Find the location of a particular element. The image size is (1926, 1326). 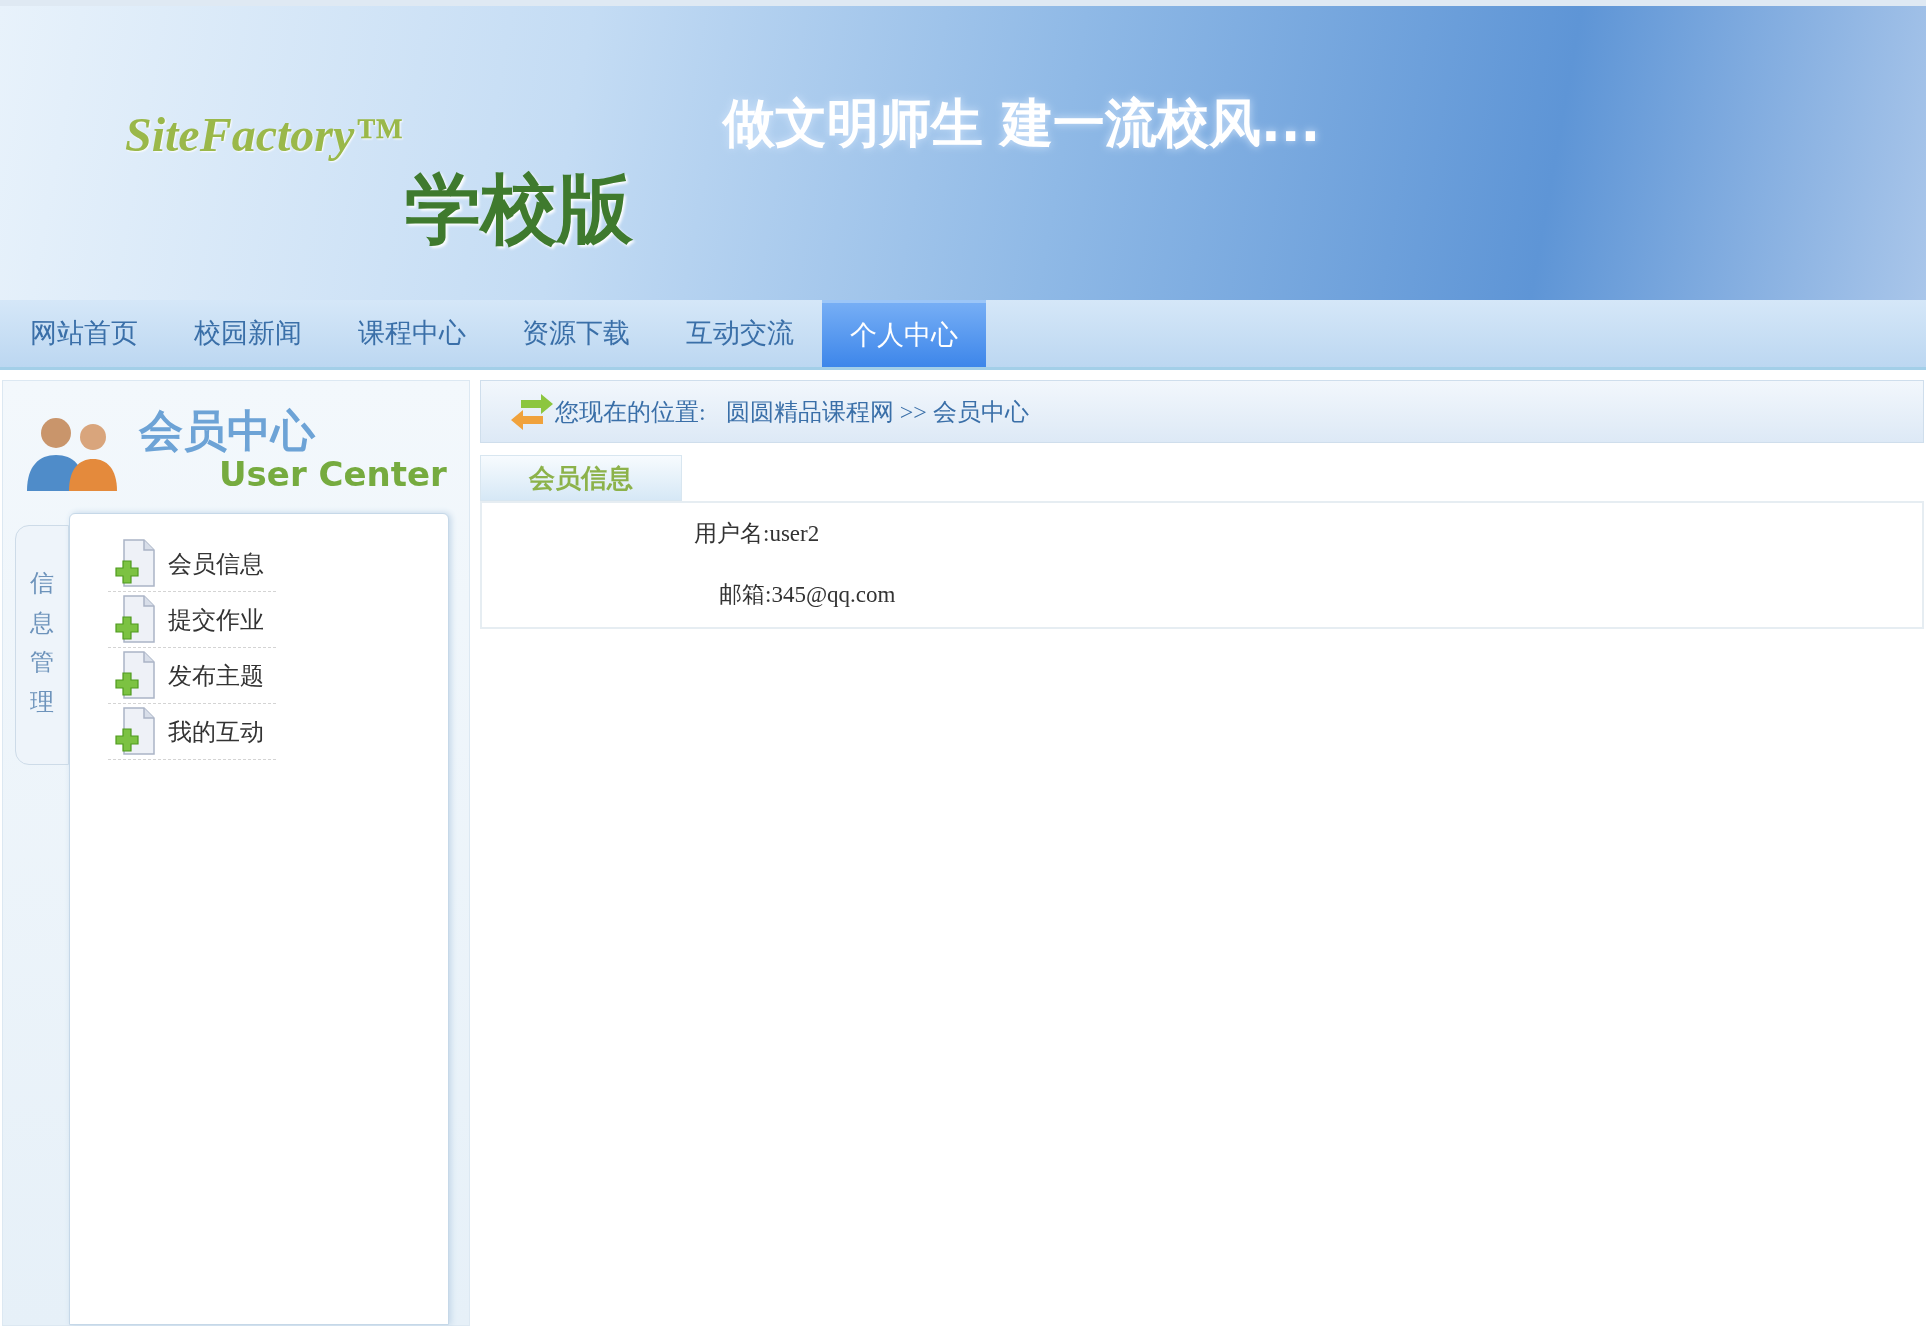

user-center-subtitle: User Center is located at coordinates (333, 474).